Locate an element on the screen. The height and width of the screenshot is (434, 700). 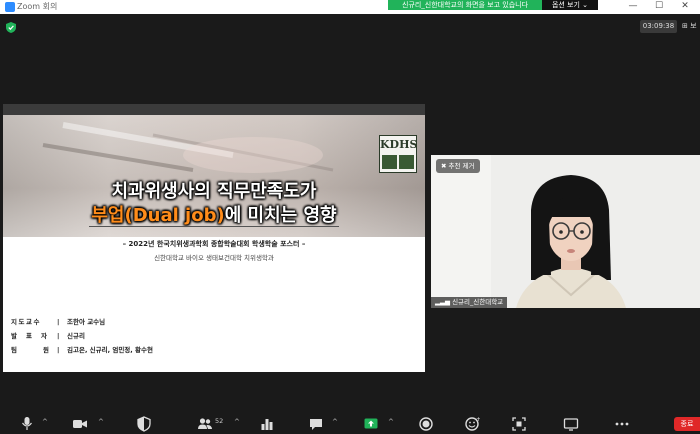
screen-share-banner: 신규리_신한대학교의 화면을 보고 있습니다 is located at coordinates (465, 5).